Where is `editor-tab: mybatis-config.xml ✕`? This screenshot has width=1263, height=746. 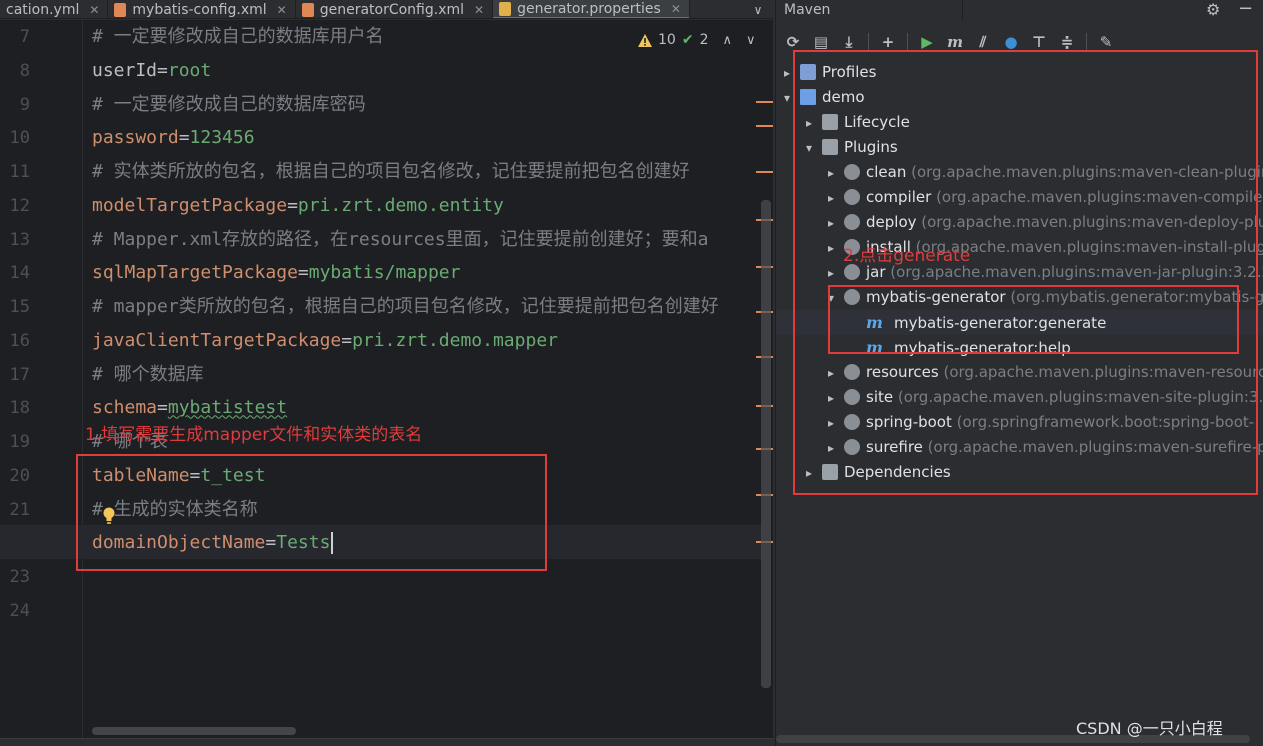
editor-tab: mybatis-config.xml ✕ is located at coordinates (202, 9).